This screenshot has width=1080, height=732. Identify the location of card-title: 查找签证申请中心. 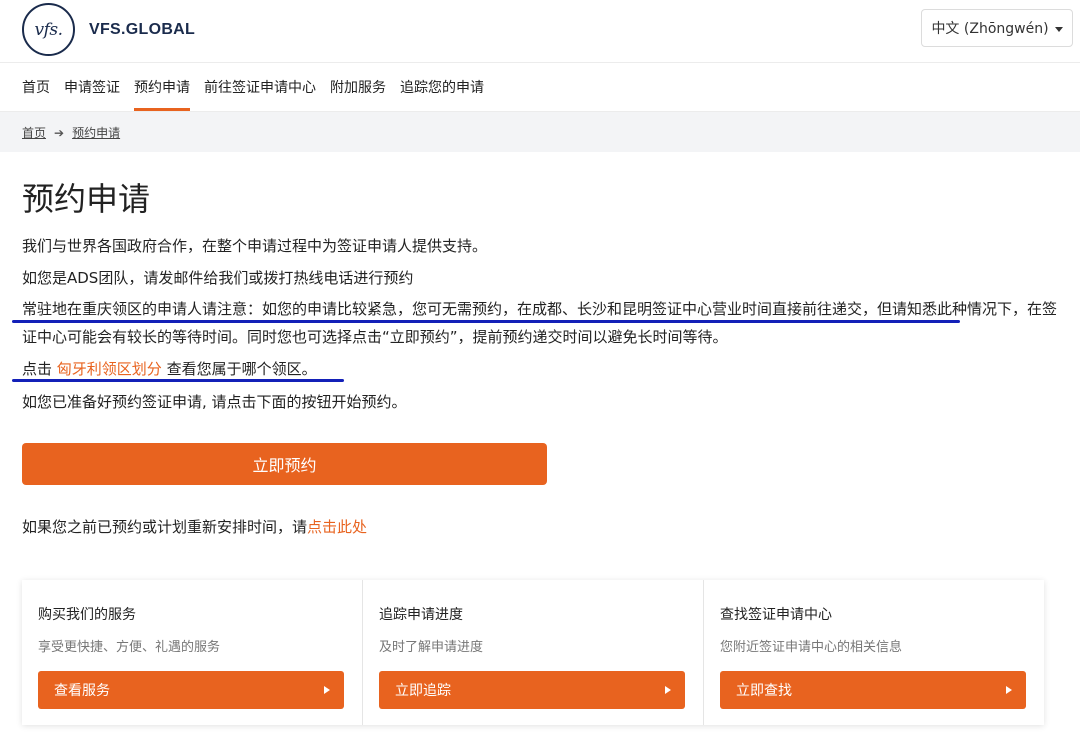
(776, 615).